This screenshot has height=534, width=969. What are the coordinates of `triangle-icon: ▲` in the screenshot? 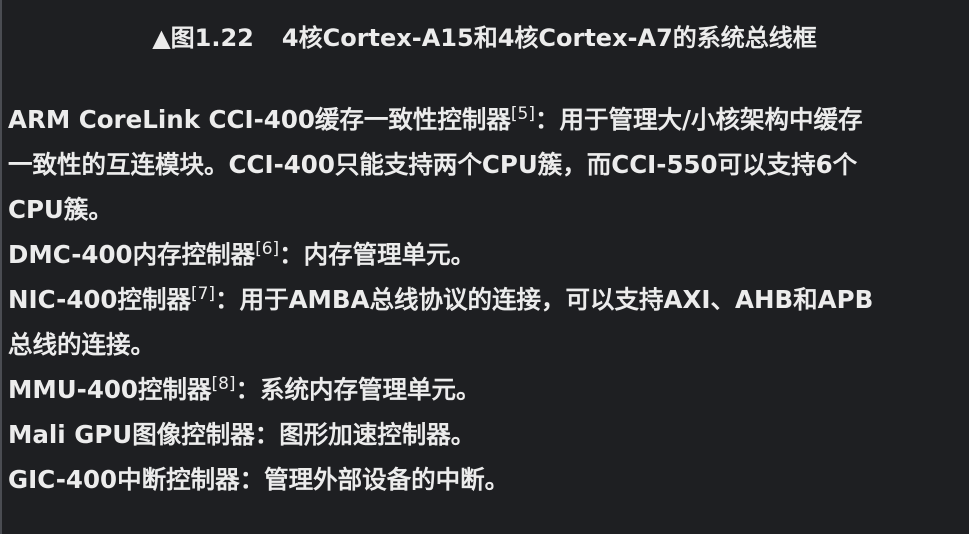 It's located at (161, 38).